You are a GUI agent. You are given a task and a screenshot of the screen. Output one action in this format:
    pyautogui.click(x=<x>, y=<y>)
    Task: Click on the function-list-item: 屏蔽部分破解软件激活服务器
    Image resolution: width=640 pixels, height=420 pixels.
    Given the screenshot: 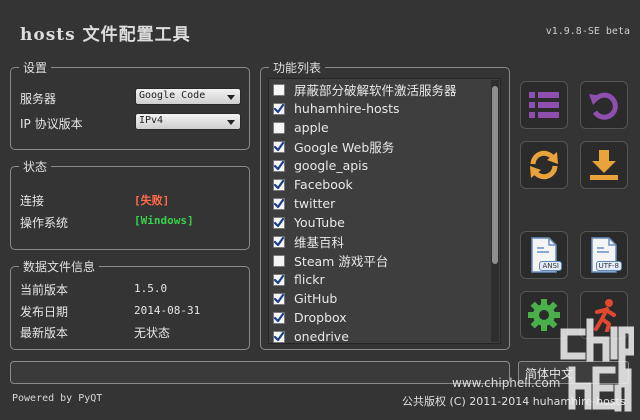 What is the action you would take?
    pyautogui.click(x=382, y=89)
    